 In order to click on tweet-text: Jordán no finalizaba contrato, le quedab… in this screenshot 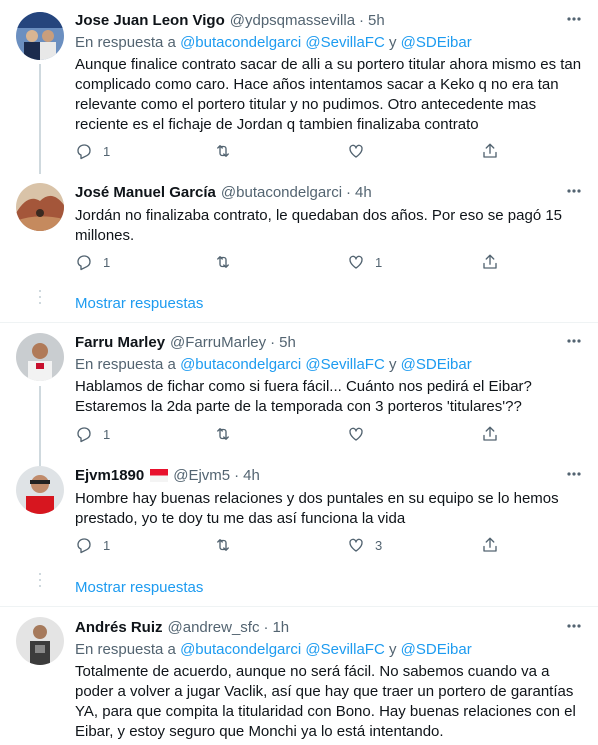, I will do `click(319, 225)`.